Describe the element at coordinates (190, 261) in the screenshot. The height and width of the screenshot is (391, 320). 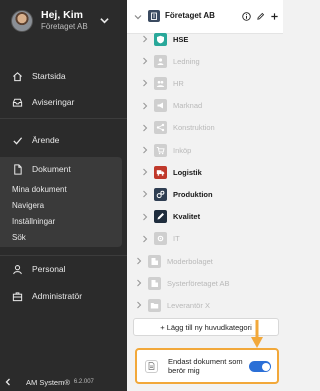
I see `tree-item-label: Moderbolaget` at that location.